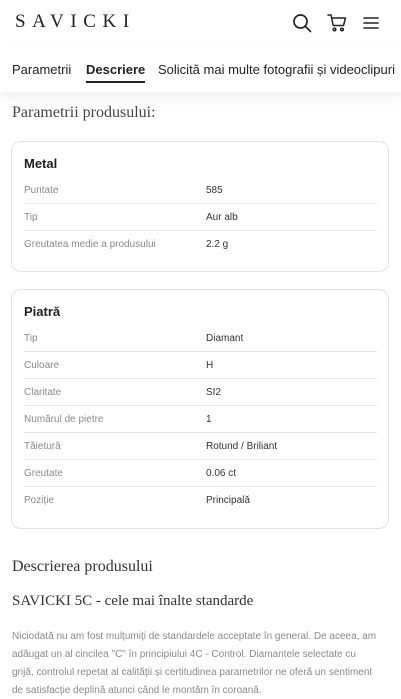 The image size is (401, 699). What do you see at coordinates (82, 566) in the screenshot?
I see `description-title: Descrierea produsului` at bounding box center [82, 566].